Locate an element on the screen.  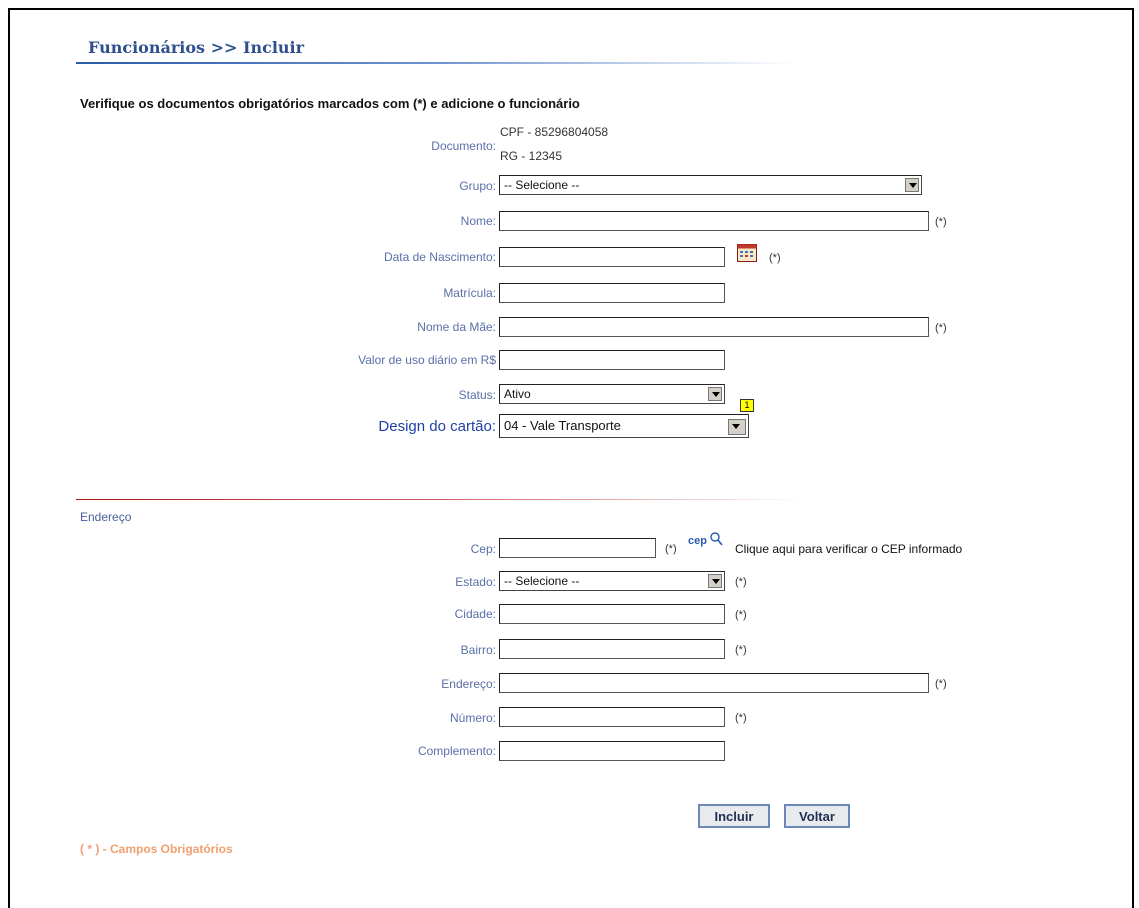
valor-label: Valor de uso diário em R$ is located at coordinates (427, 360).